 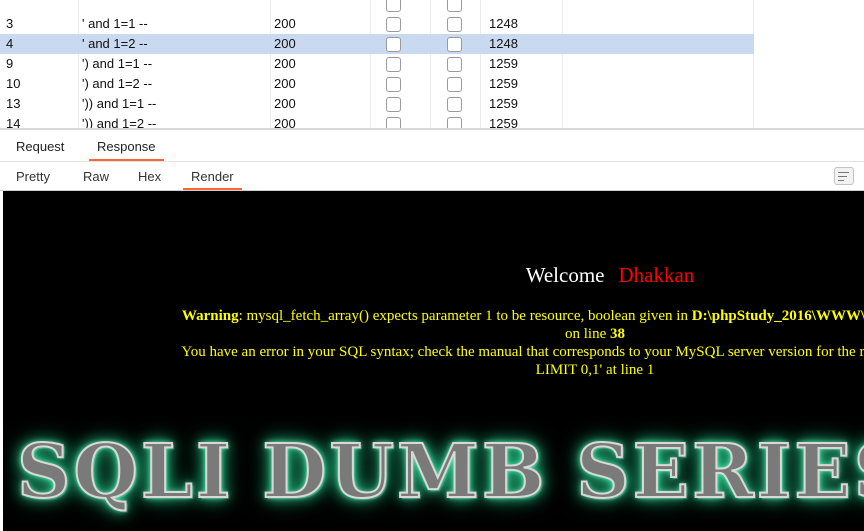 I want to click on table-row-partial, so click(x=377, y=7).